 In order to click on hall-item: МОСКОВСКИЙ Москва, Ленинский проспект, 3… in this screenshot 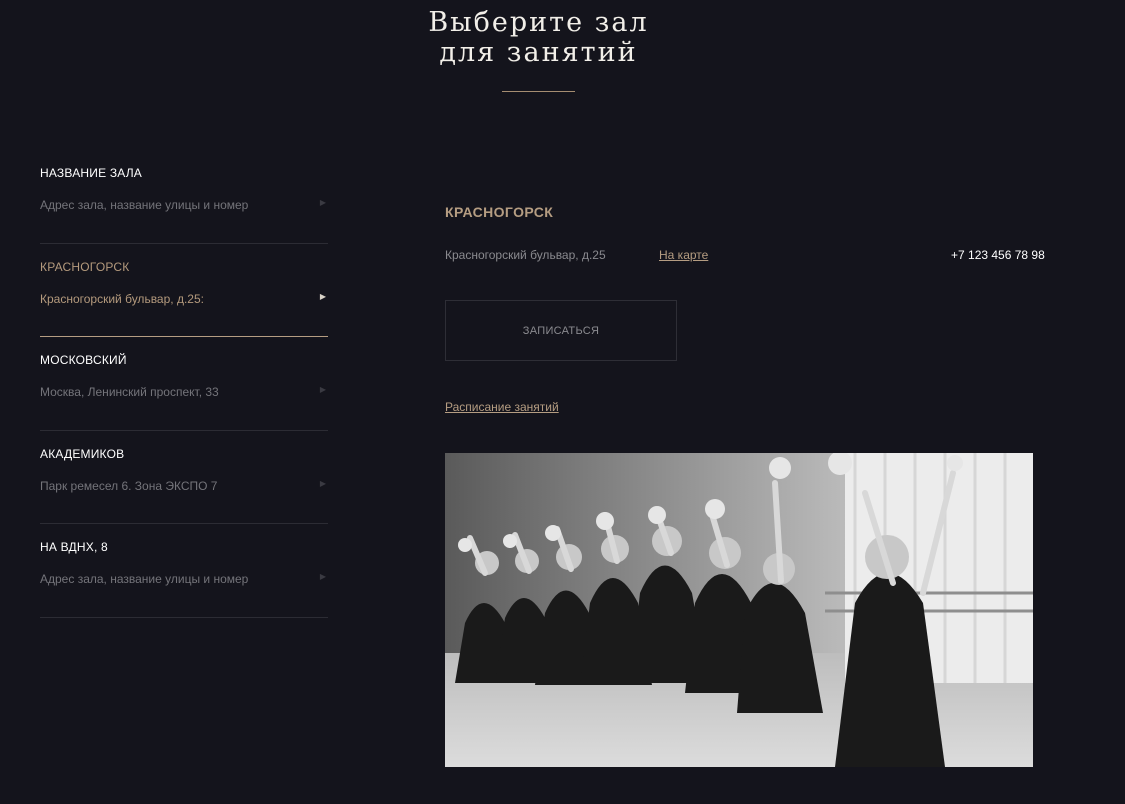, I will do `click(184, 384)`.